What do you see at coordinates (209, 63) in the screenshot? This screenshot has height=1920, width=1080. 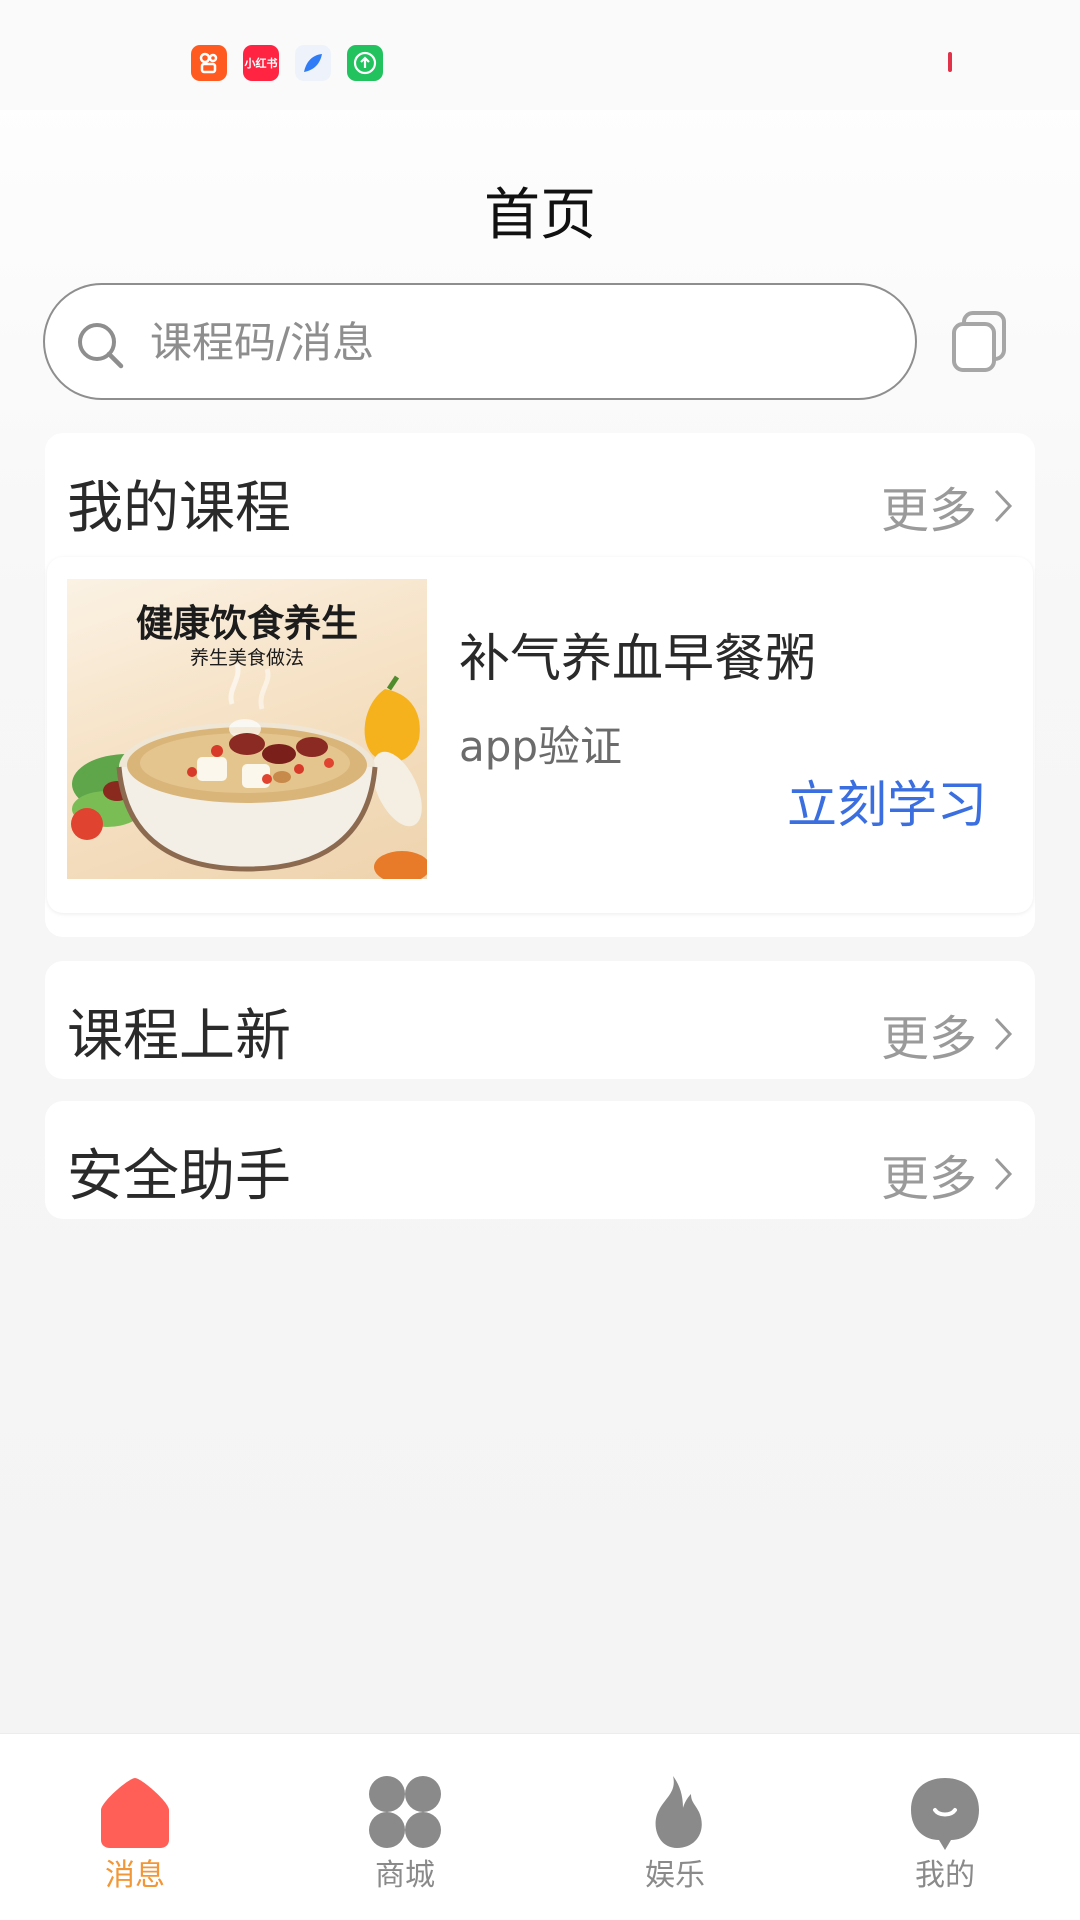 I see `kuaishou-icon` at bounding box center [209, 63].